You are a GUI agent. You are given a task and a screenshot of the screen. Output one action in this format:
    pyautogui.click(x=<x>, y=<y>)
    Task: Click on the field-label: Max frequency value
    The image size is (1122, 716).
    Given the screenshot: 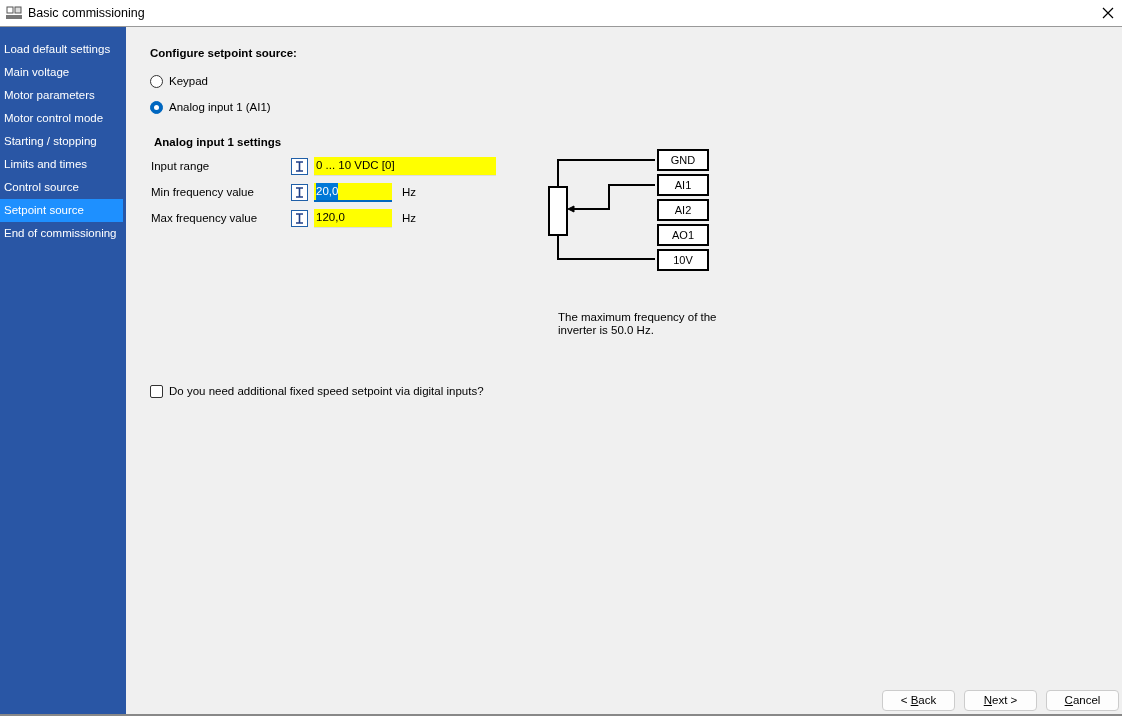 What is the action you would take?
    pyautogui.click(x=204, y=218)
    